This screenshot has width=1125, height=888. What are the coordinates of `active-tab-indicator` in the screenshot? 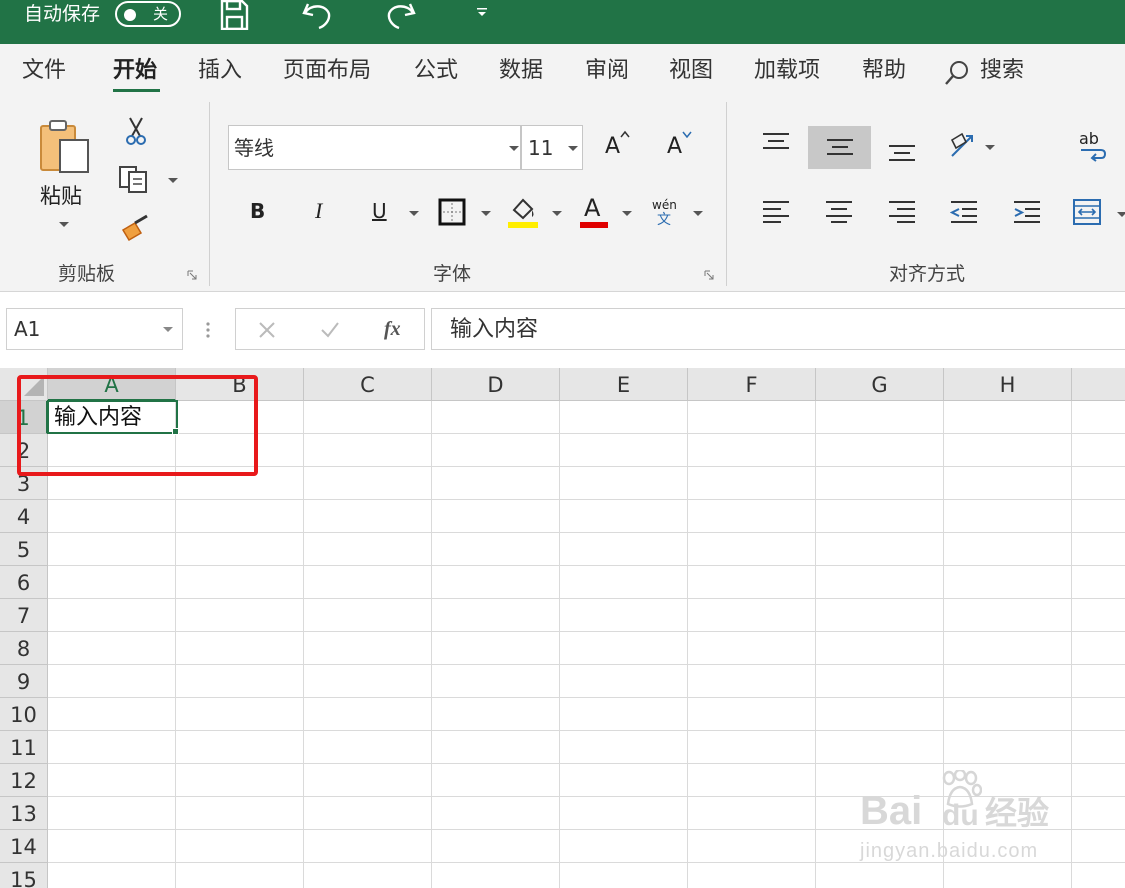 It's located at (136, 90).